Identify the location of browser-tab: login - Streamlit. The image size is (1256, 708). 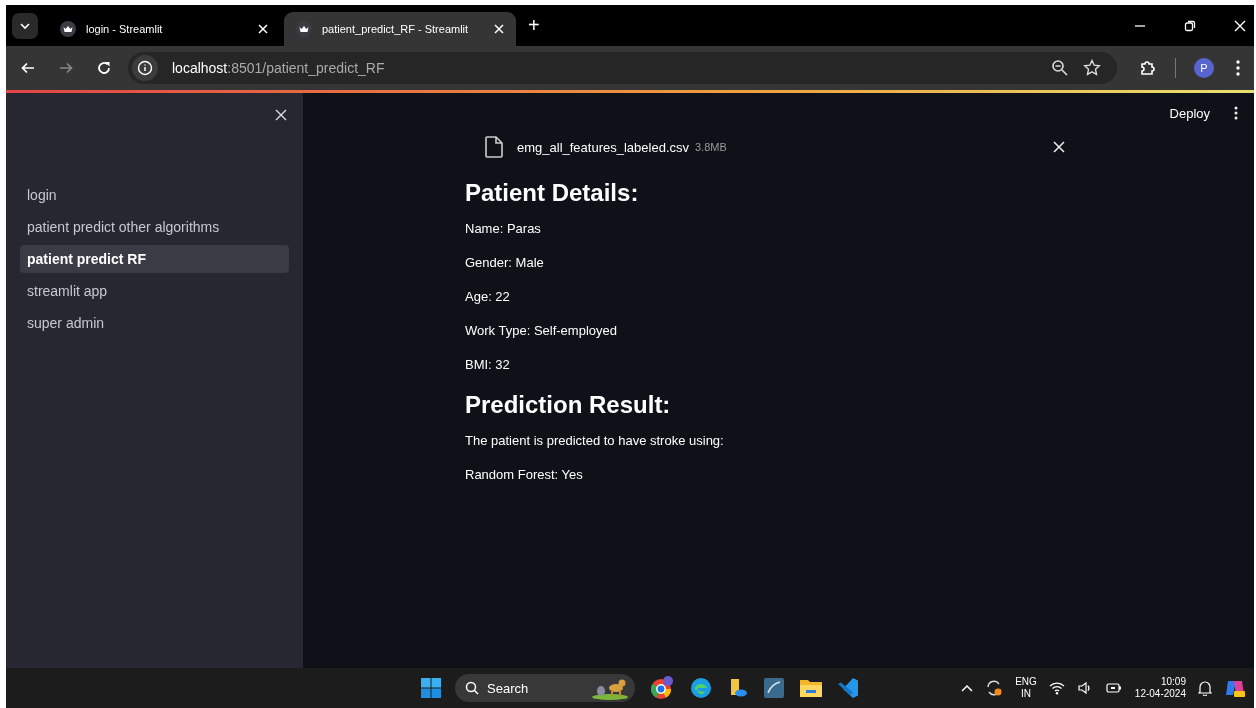
(164, 29).